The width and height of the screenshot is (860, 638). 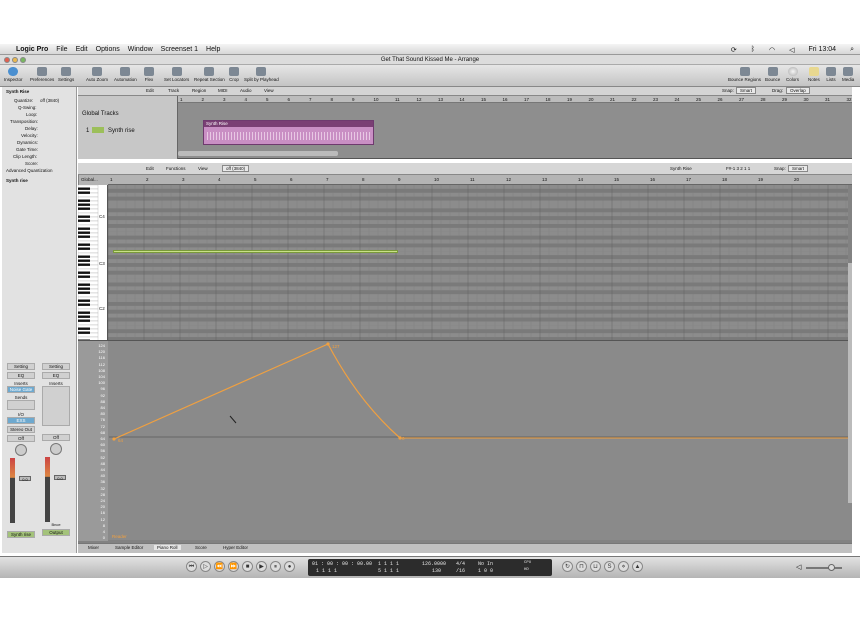 I want to click on lcd-signature: 4/4, so click(x=460, y=564).